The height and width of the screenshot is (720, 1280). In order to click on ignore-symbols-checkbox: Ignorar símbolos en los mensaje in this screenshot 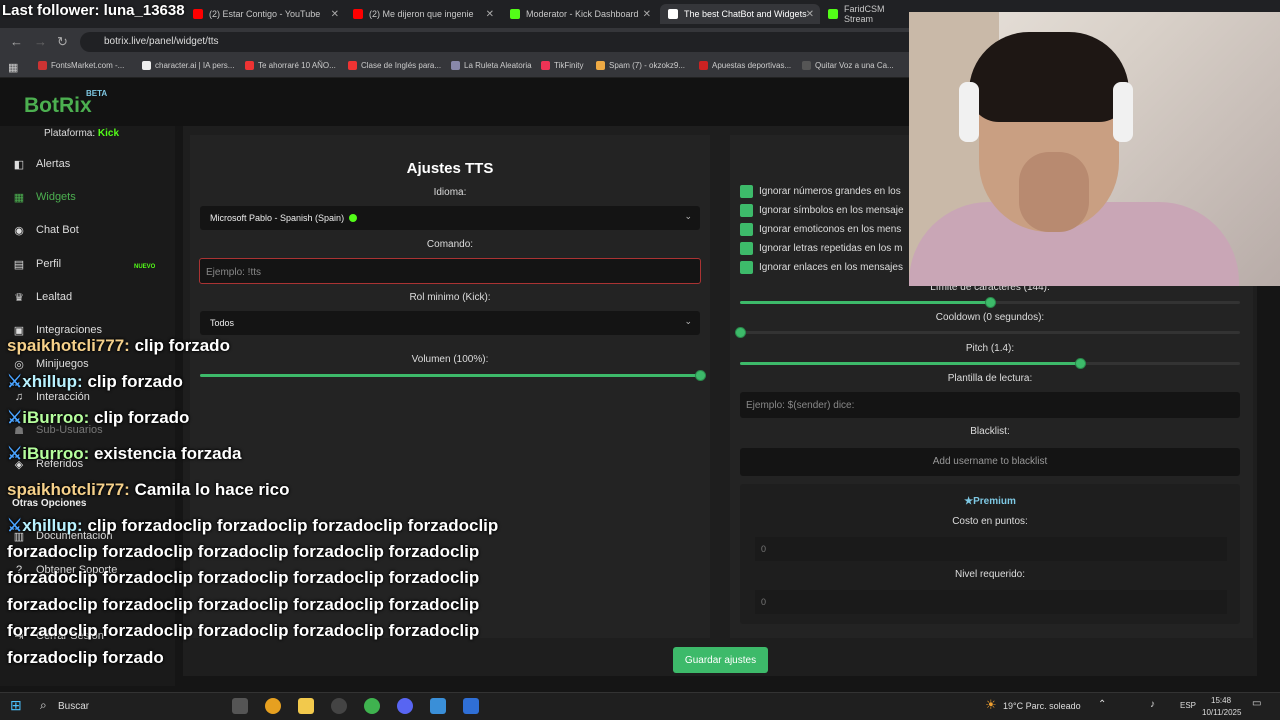, I will do `click(822, 210)`.